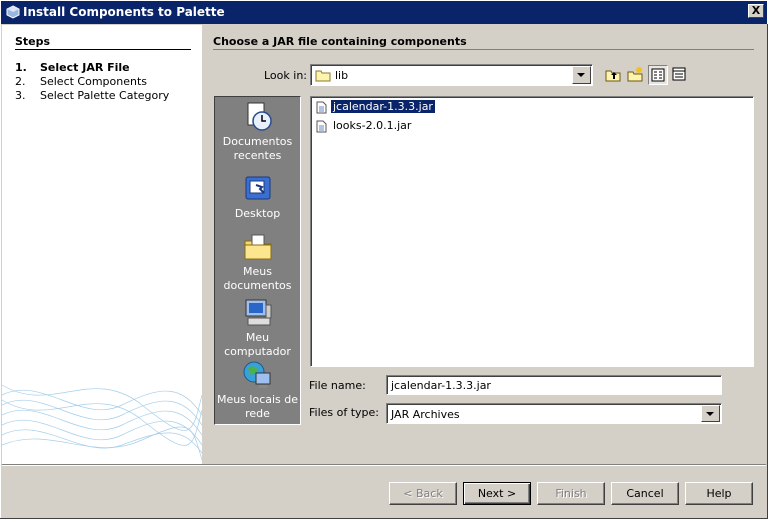 The width and height of the screenshot is (768, 519). Describe the element at coordinates (257, 390) in the screenshot. I see `place-network: Meus locais de rede` at that location.